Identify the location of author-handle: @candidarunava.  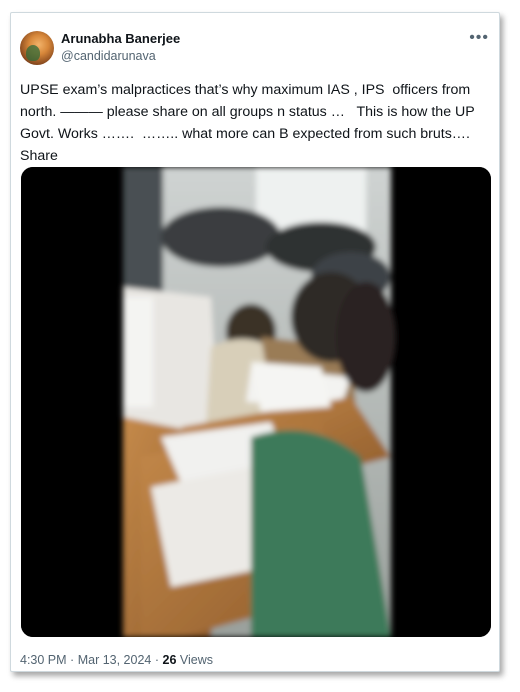
(108, 56).